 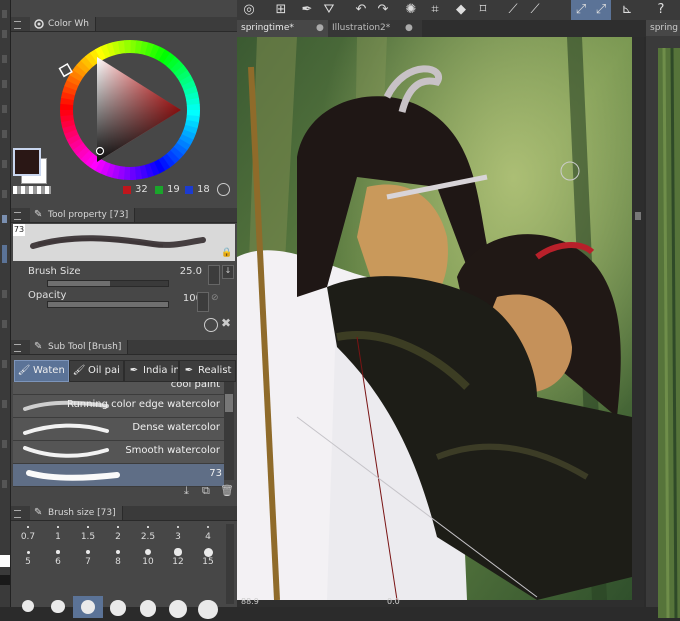 What do you see at coordinates (591, 10) in the screenshot?
I see `snap-toggle: ⤢ ⤢` at bounding box center [591, 10].